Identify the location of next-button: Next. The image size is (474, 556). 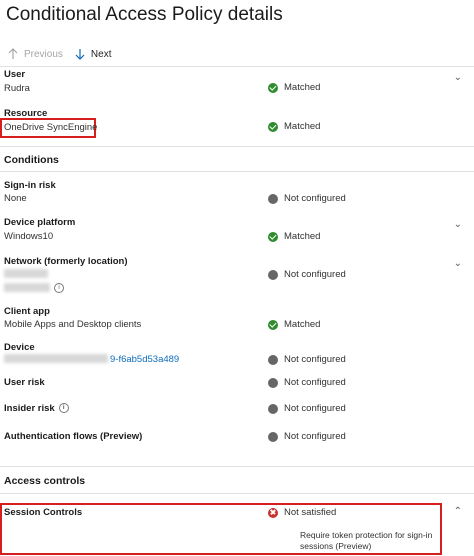
(93, 54).